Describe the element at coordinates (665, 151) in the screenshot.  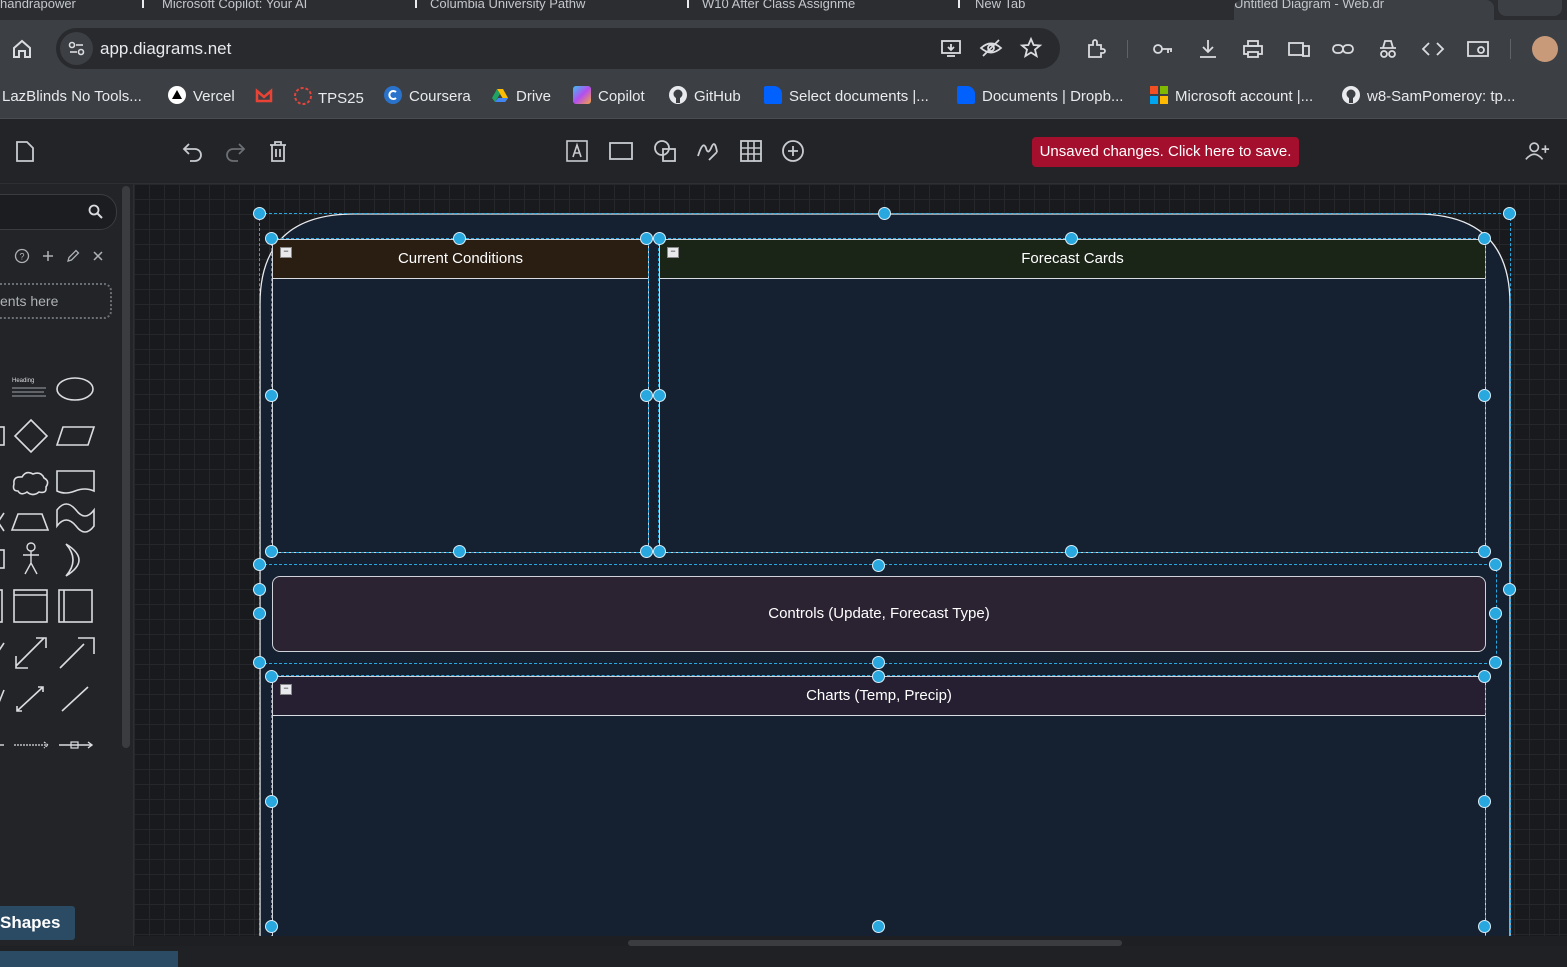
I see `shapes-tool-icon` at that location.